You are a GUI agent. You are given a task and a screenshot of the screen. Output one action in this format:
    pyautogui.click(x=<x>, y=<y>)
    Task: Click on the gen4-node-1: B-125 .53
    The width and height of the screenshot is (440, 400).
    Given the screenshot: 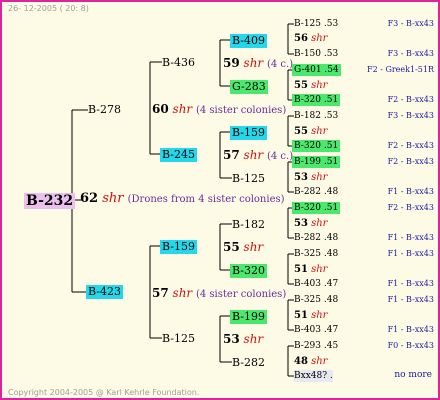 What is the action you would take?
    pyautogui.click(x=316, y=24)
    